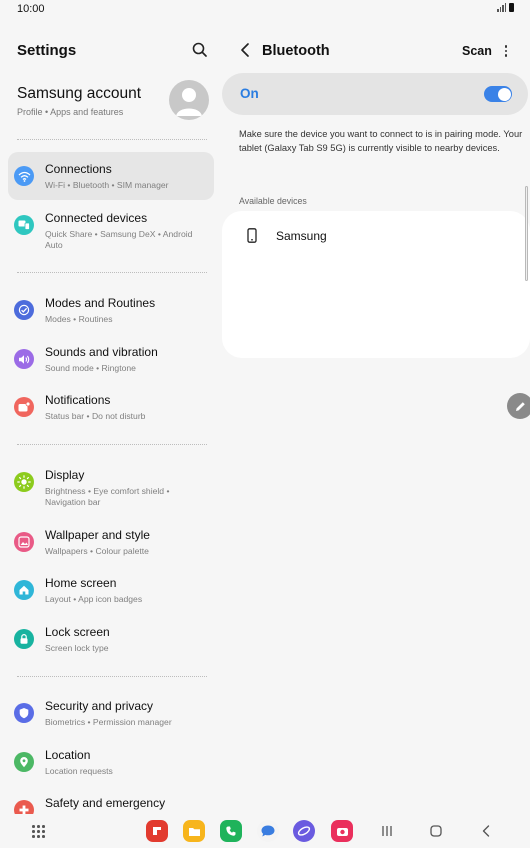 Image resolution: width=530 pixels, height=848 pixels. I want to click on settings-item-title: Location, so click(68, 755).